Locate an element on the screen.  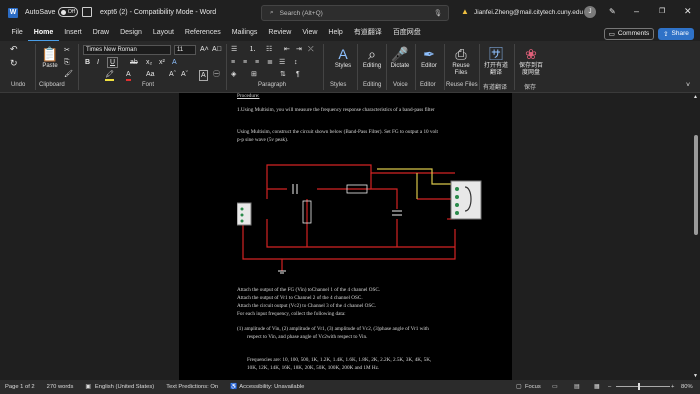
share-button: ⇪ Share is located at coordinates (676, 33).